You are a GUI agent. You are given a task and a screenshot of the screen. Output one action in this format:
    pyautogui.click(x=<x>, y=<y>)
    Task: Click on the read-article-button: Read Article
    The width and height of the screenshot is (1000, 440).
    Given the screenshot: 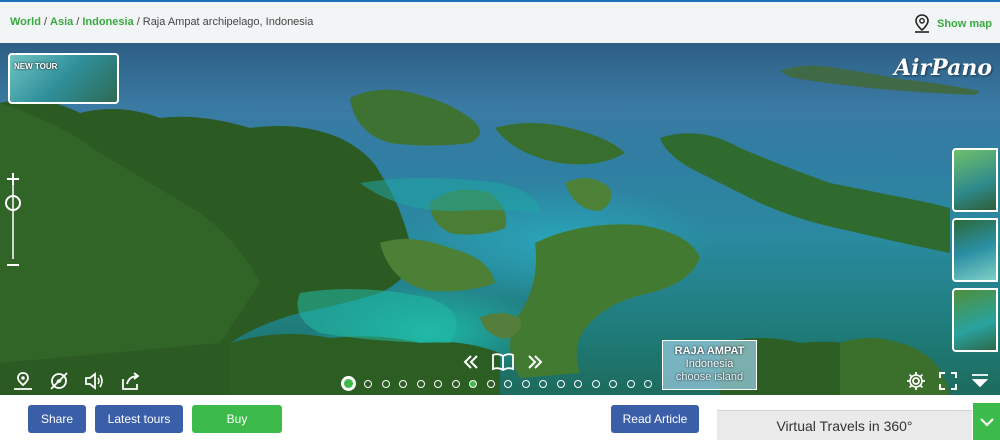 What is the action you would take?
    pyautogui.click(x=655, y=419)
    